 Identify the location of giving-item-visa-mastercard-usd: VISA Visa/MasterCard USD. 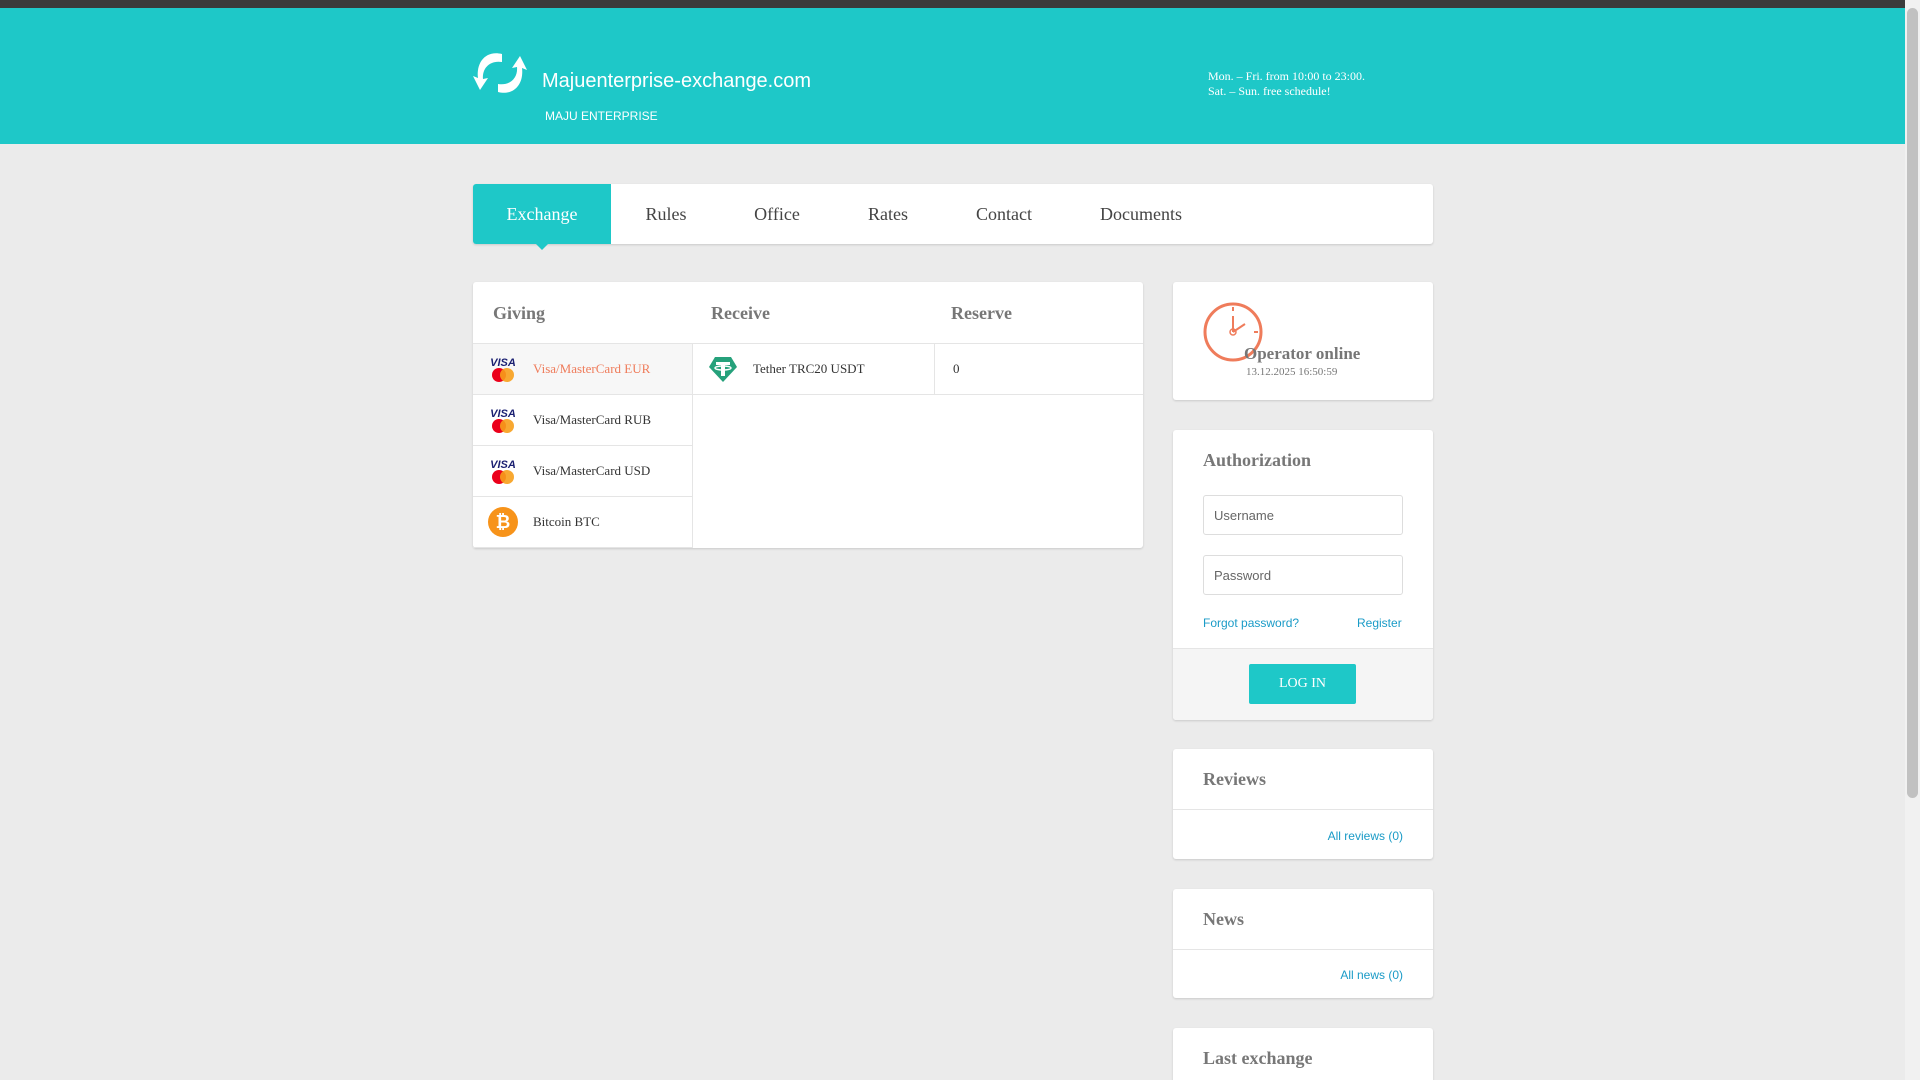
(582, 471).